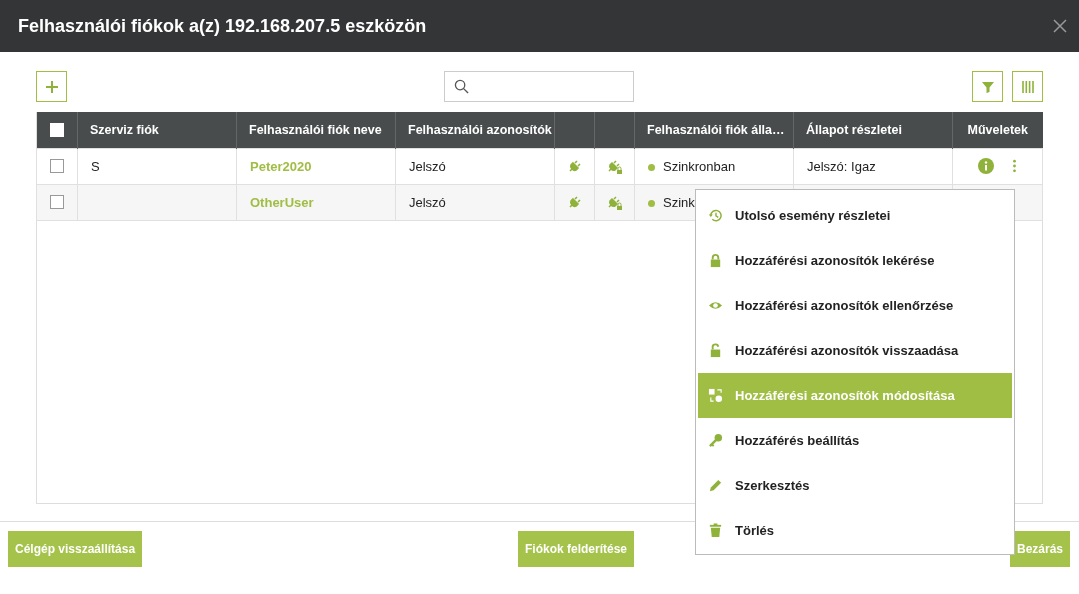 Image resolution: width=1079 pixels, height=594 pixels. What do you see at coordinates (222, 26) in the screenshot?
I see `window-title: Felhasználói fiókok a(z) 192.168.207.5 eszközön` at bounding box center [222, 26].